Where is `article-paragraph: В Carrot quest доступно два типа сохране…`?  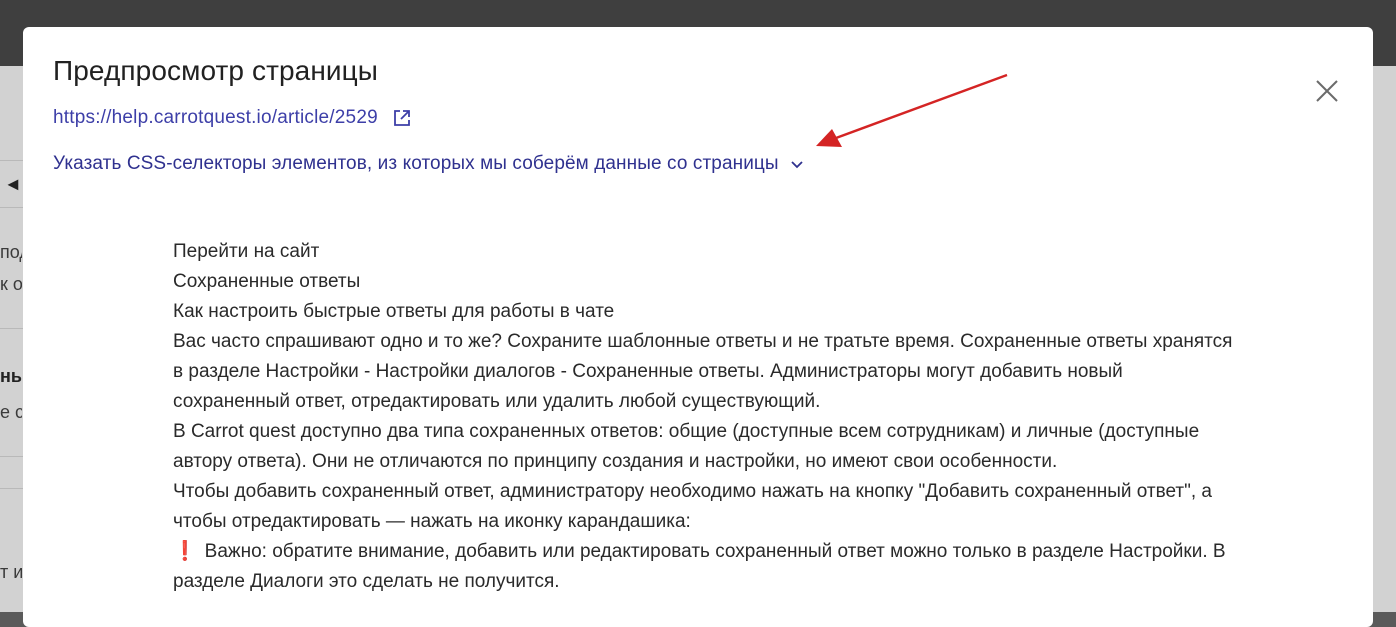 article-paragraph: В Carrot quest доступно два типа сохране… is located at coordinates (686, 446).